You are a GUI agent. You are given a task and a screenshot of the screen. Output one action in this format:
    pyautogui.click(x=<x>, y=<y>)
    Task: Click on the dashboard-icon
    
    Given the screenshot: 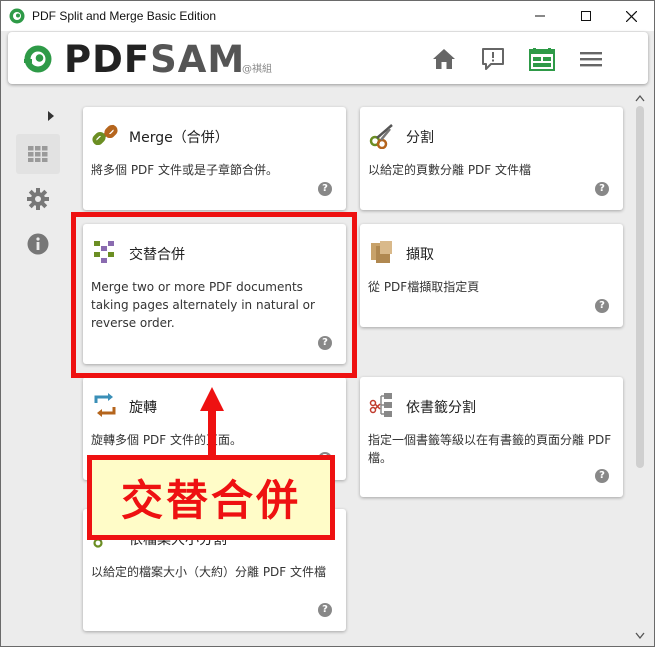 What is the action you would take?
    pyautogui.click(x=542, y=59)
    